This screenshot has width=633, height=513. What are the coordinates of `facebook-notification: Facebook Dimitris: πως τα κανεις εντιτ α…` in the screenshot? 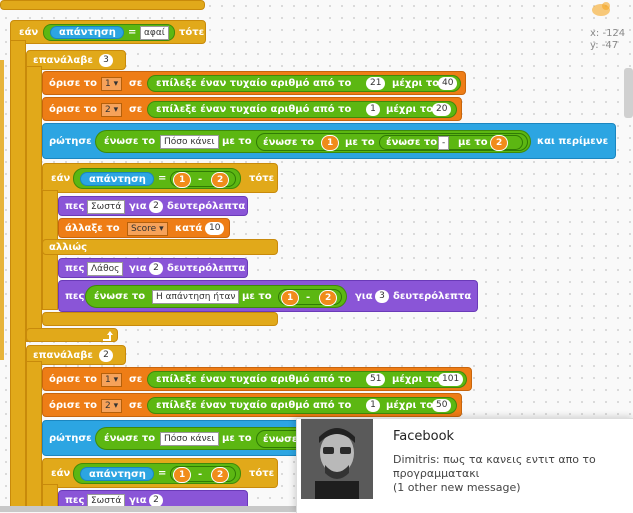 It's located at (464, 465).